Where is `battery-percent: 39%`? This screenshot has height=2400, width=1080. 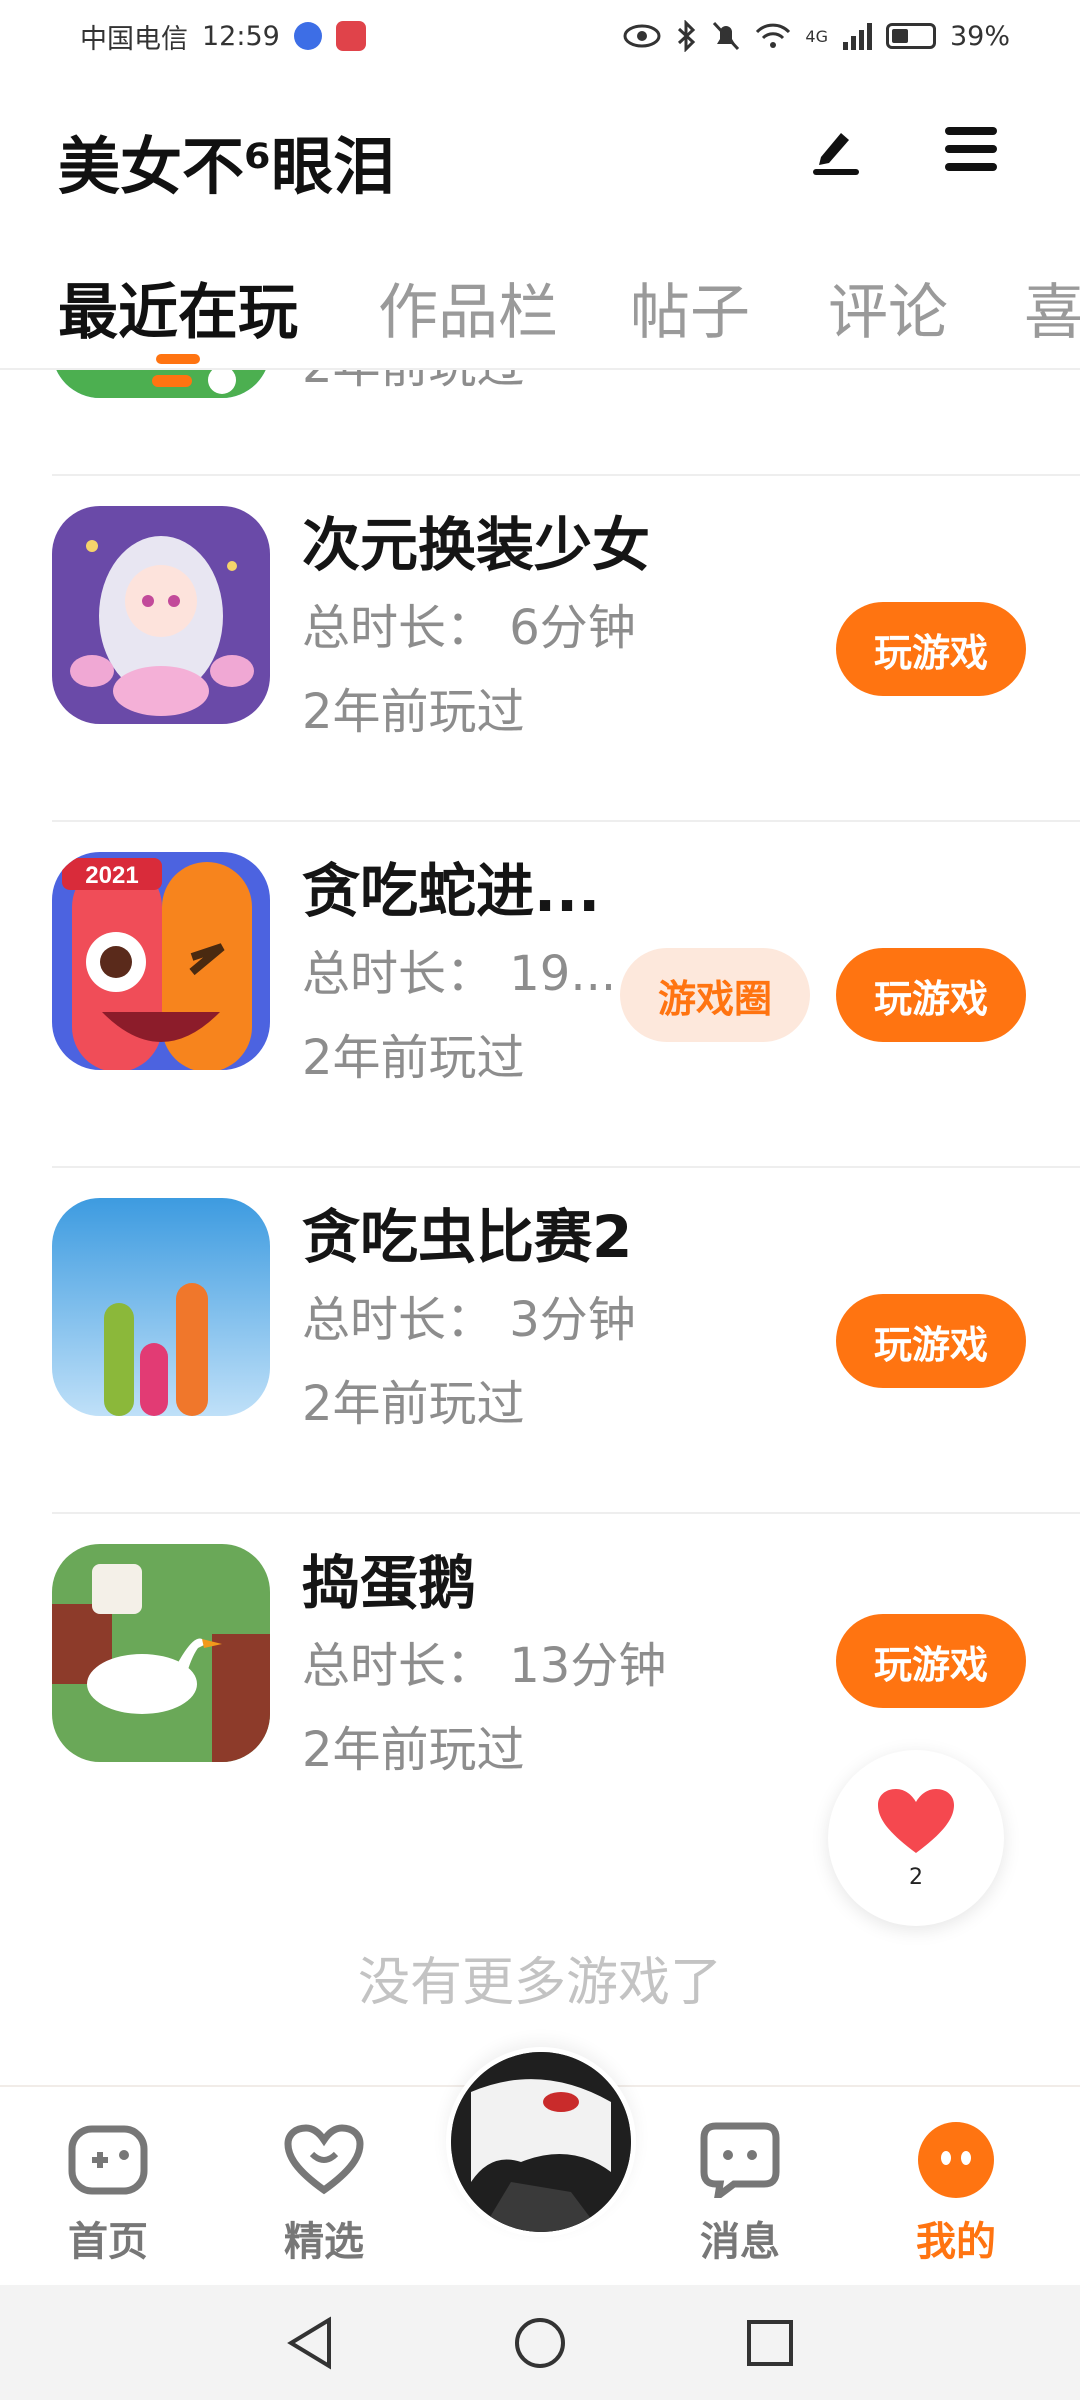
battery-percent: 39% is located at coordinates (979, 36).